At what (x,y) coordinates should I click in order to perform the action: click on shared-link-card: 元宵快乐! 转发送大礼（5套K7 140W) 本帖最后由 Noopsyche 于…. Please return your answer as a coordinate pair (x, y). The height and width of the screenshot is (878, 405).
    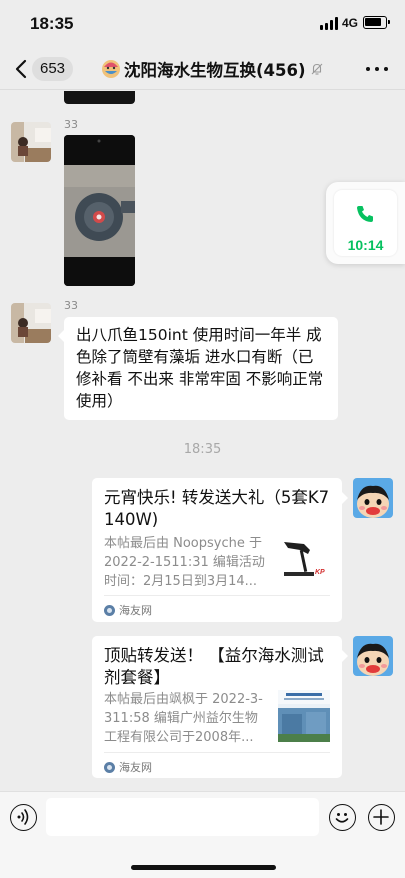
    Looking at the image, I should click on (220, 550).